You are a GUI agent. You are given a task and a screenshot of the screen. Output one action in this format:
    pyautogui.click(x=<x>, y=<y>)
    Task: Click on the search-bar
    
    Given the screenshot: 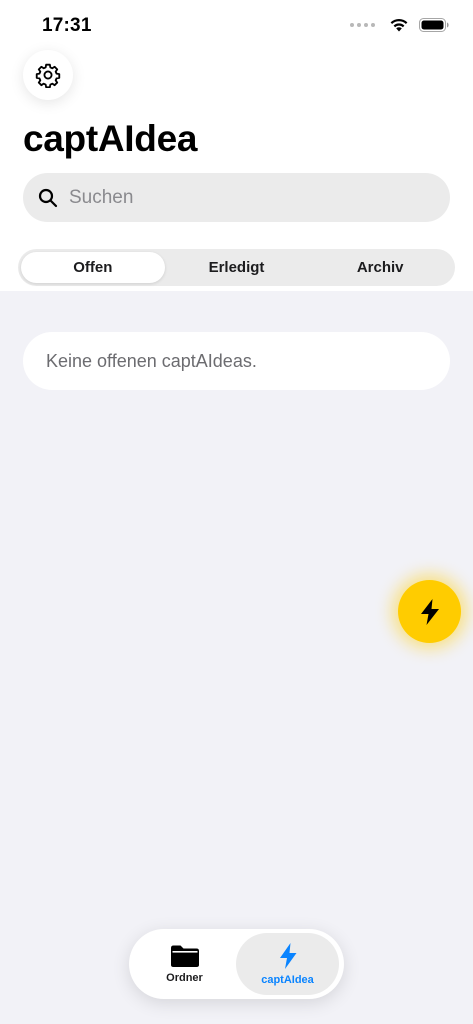 What is the action you would take?
    pyautogui.click(x=236, y=197)
    